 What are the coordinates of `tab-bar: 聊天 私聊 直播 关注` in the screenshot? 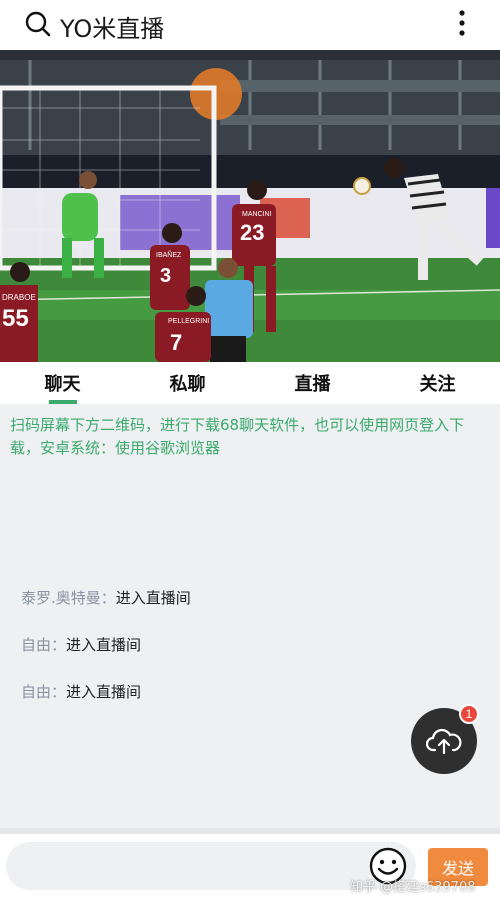 It's located at (250, 383).